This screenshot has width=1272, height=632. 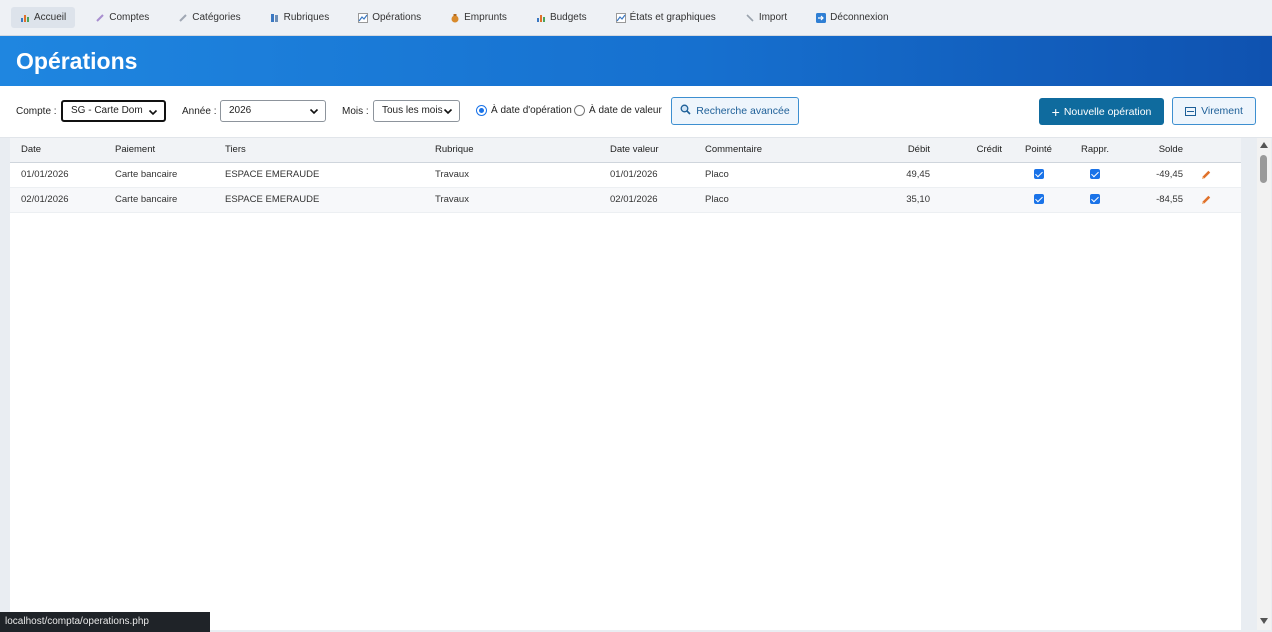 I want to click on radio-date-operation-label: À date d'opération, so click(x=531, y=110).